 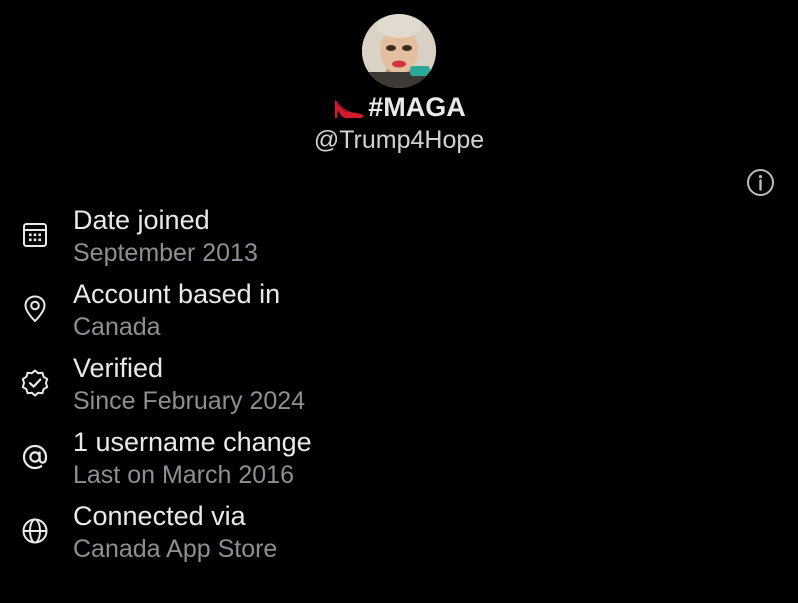 I want to click on avatar, so click(x=399, y=51).